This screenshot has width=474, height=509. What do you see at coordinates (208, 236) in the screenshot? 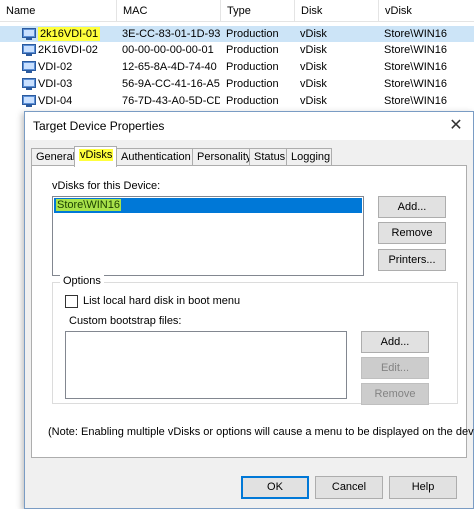
I see `vdisk-listbox: Store\WIN16` at bounding box center [208, 236].